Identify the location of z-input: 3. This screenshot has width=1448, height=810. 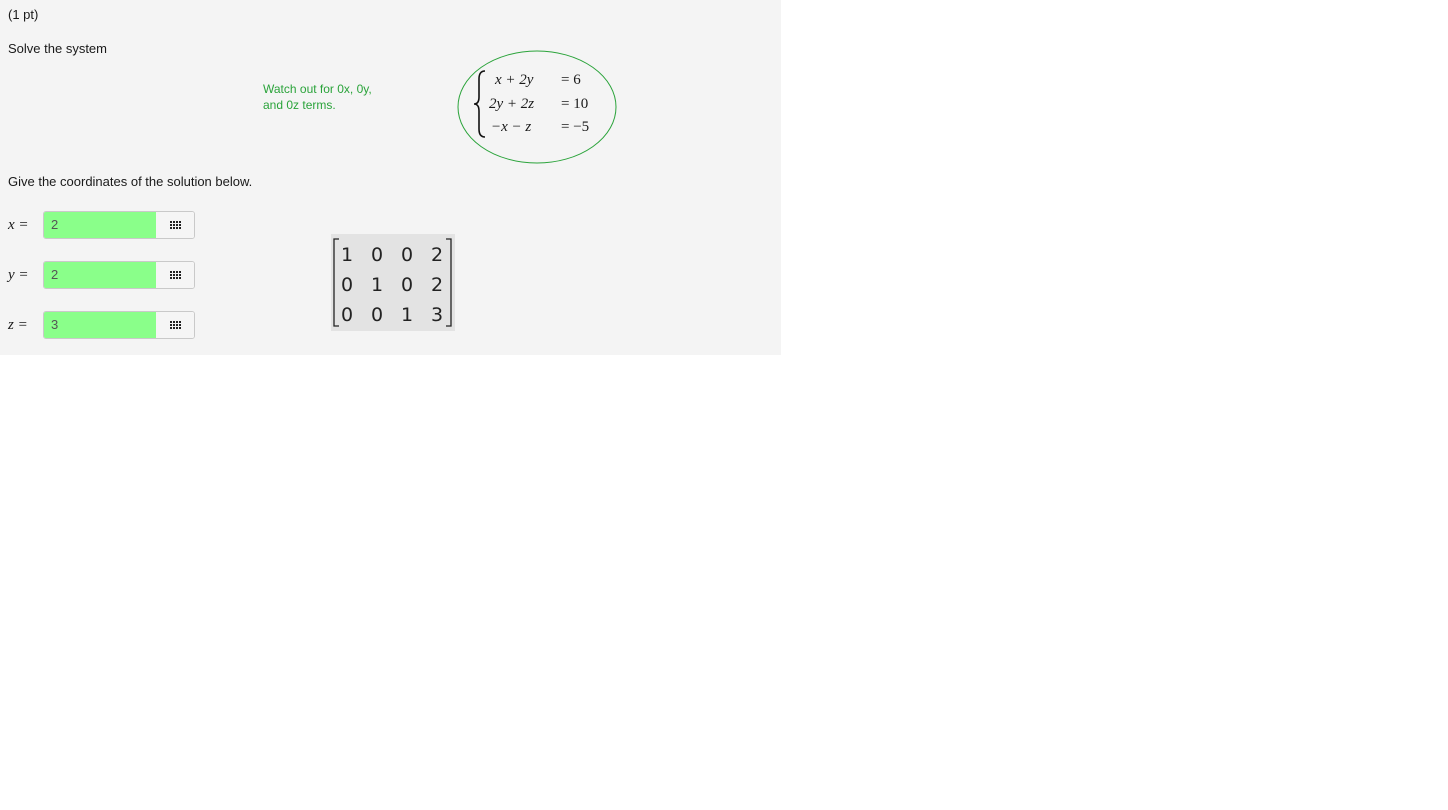
(100, 325).